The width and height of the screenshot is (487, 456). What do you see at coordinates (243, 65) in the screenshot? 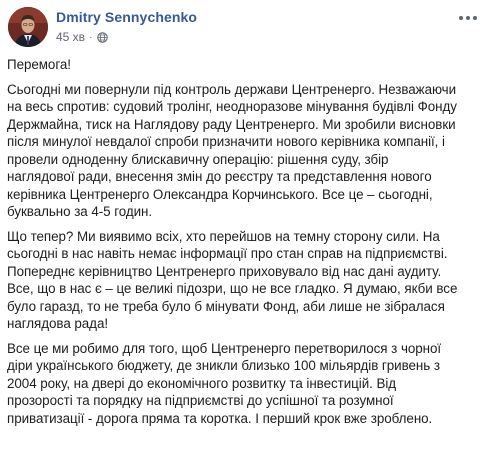
I see `post-paragraph: Перемога!` at bounding box center [243, 65].